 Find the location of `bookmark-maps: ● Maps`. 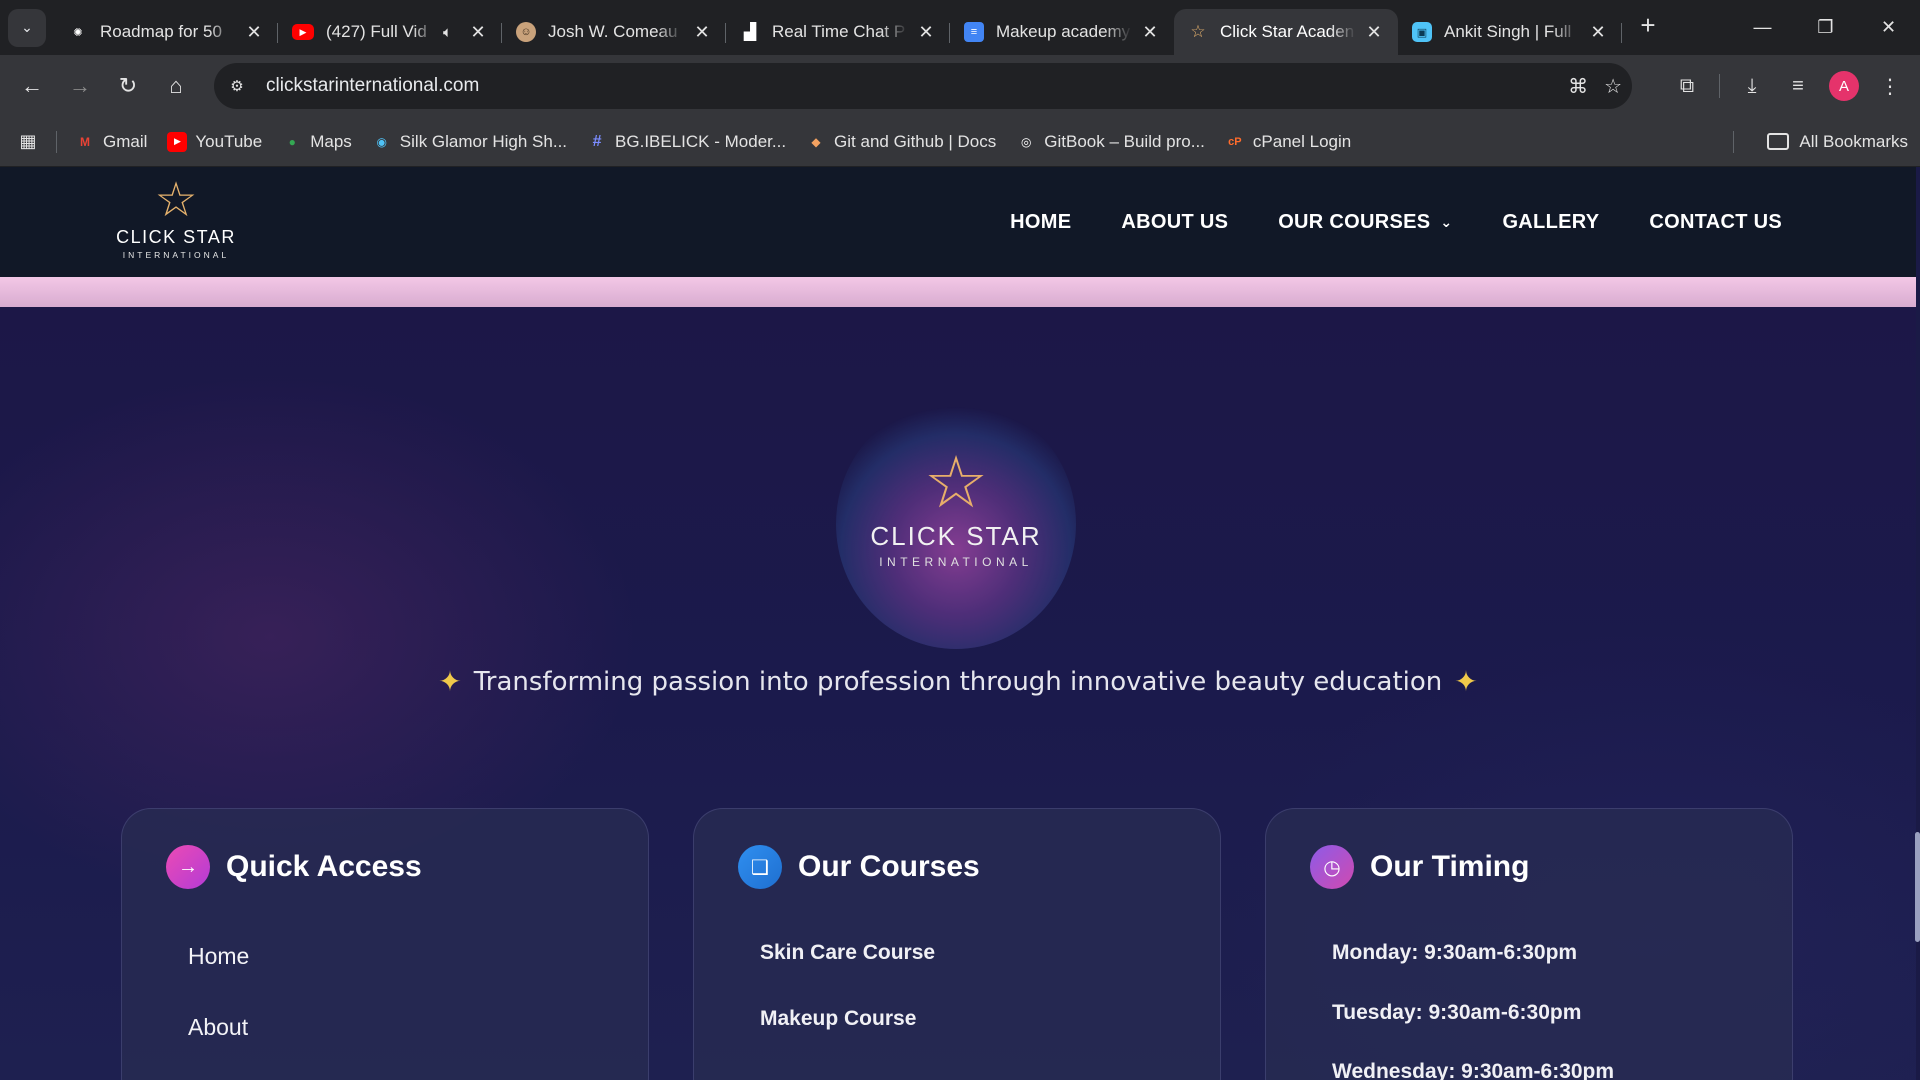

bookmark-maps: ● Maps is located at coordinates (317, 142).